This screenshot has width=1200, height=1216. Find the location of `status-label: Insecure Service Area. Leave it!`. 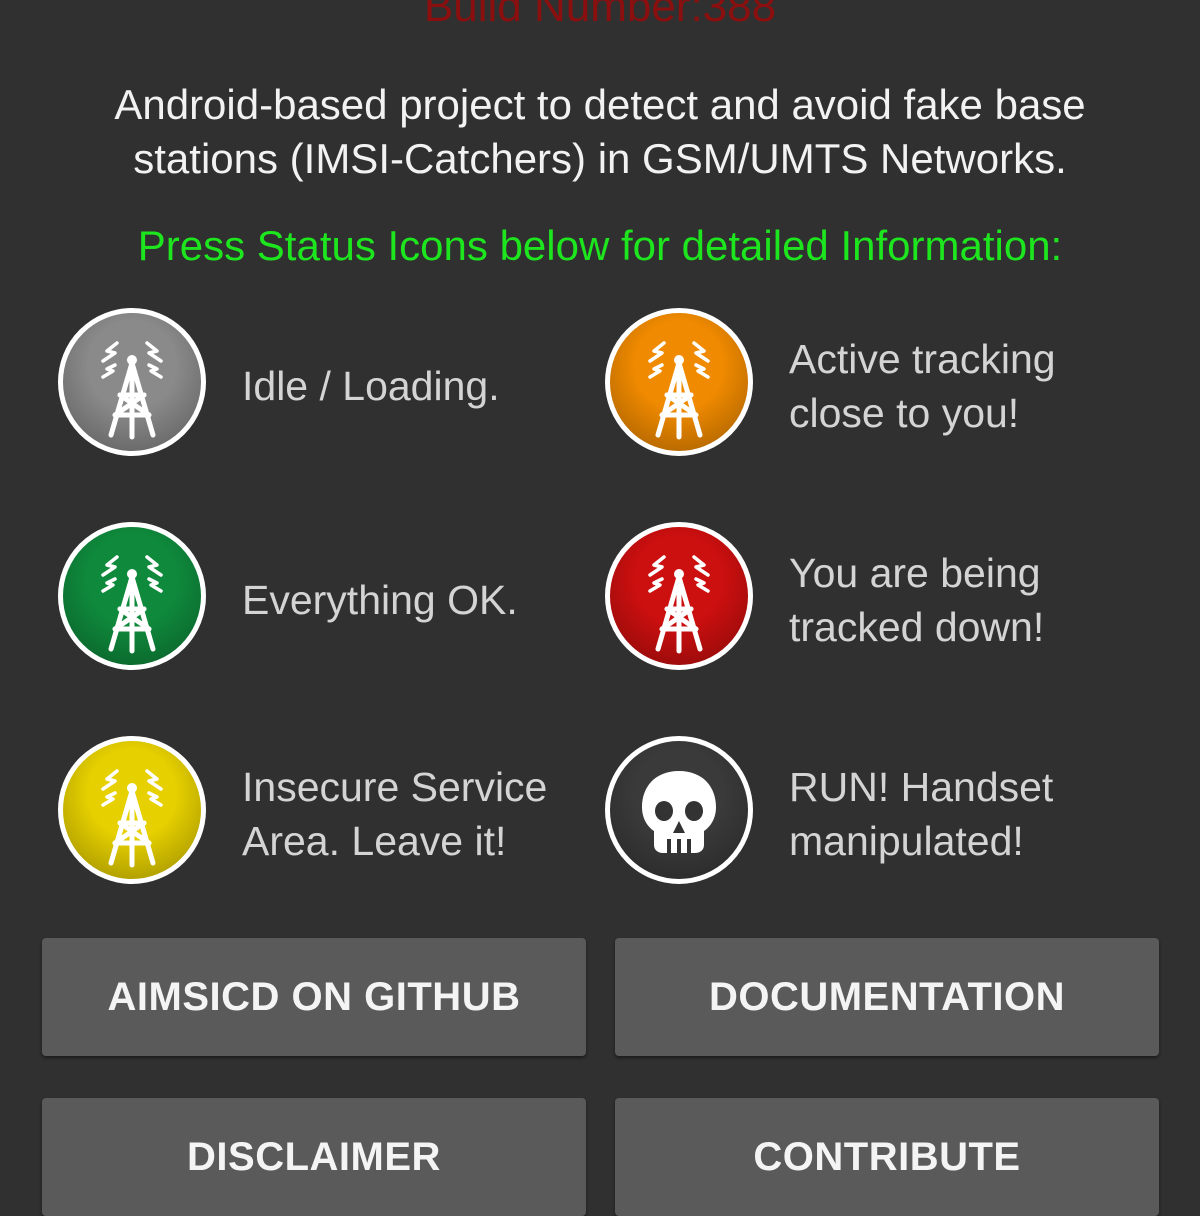

status-label: Insecure Service Area. Leave it! is located at coordinates (395, 814).